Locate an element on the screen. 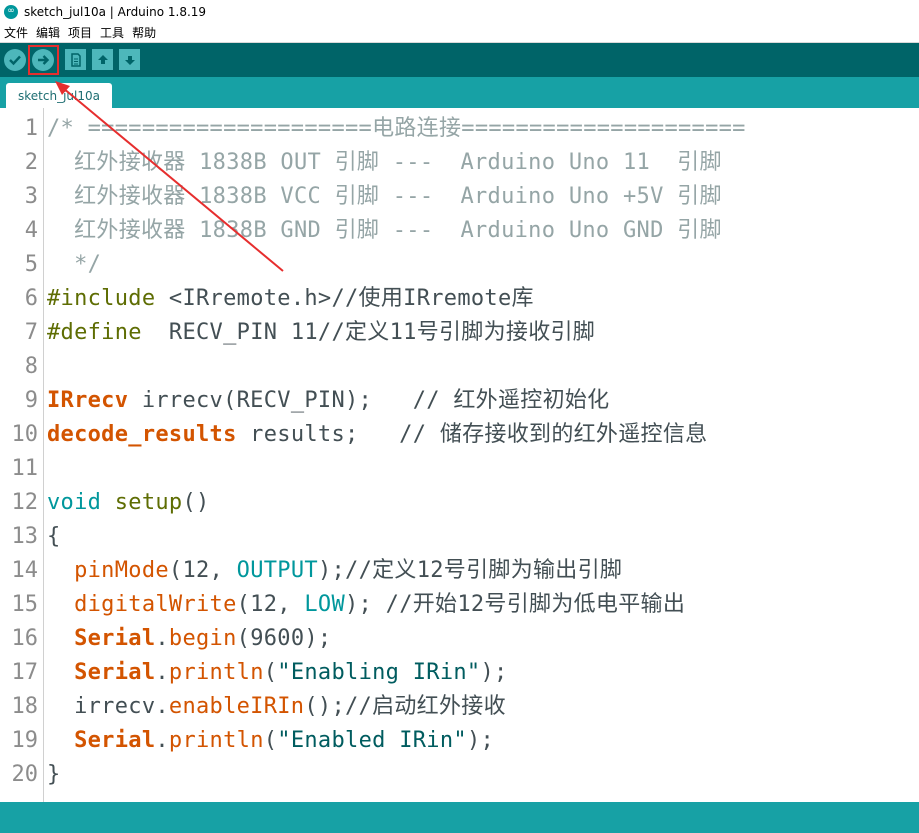 The width and height of the screenshot is (919, 833). code-text: digitalWrite(12, LOW); //开始12号引脚为低电平输出 is located at coordinates (366, 605).